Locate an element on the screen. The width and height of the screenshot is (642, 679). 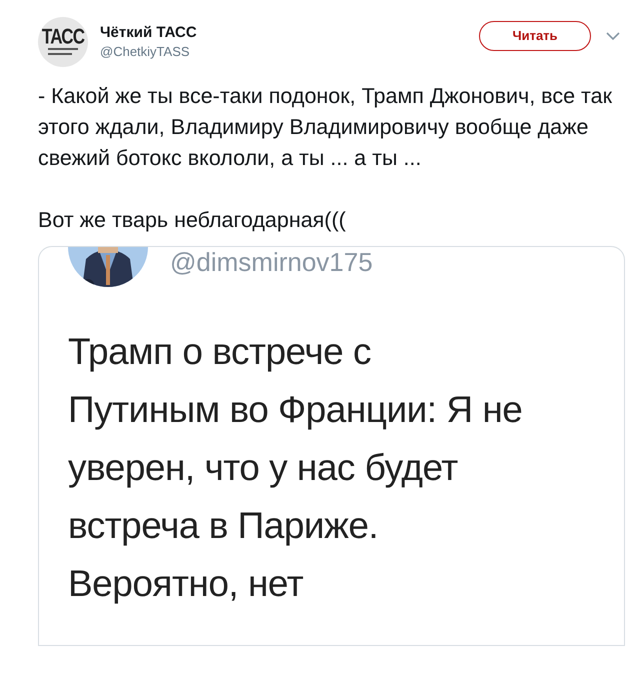
logo-avatar: ТАСС is located at coordinates (63, 42).